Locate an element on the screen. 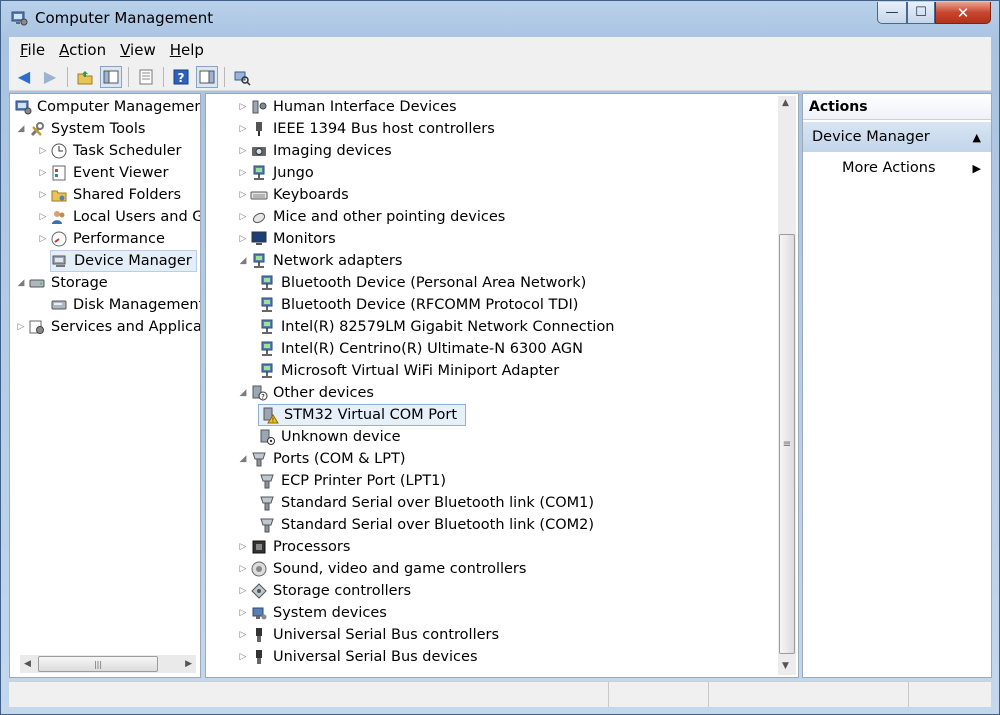 The image size is (1000, 715). device-item: Bluetooth Device (RFCOMM Protocol TDI) is located at coordinates (418, 305).